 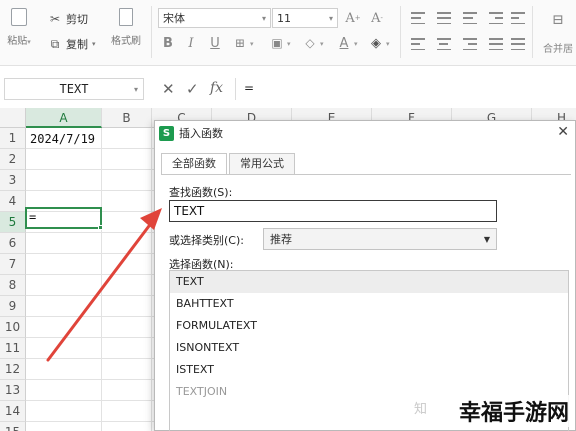 What do you see at coordinates (215, 43) in the screenshot?
I see `underline-icon: U` at bounding box center [215, 43].